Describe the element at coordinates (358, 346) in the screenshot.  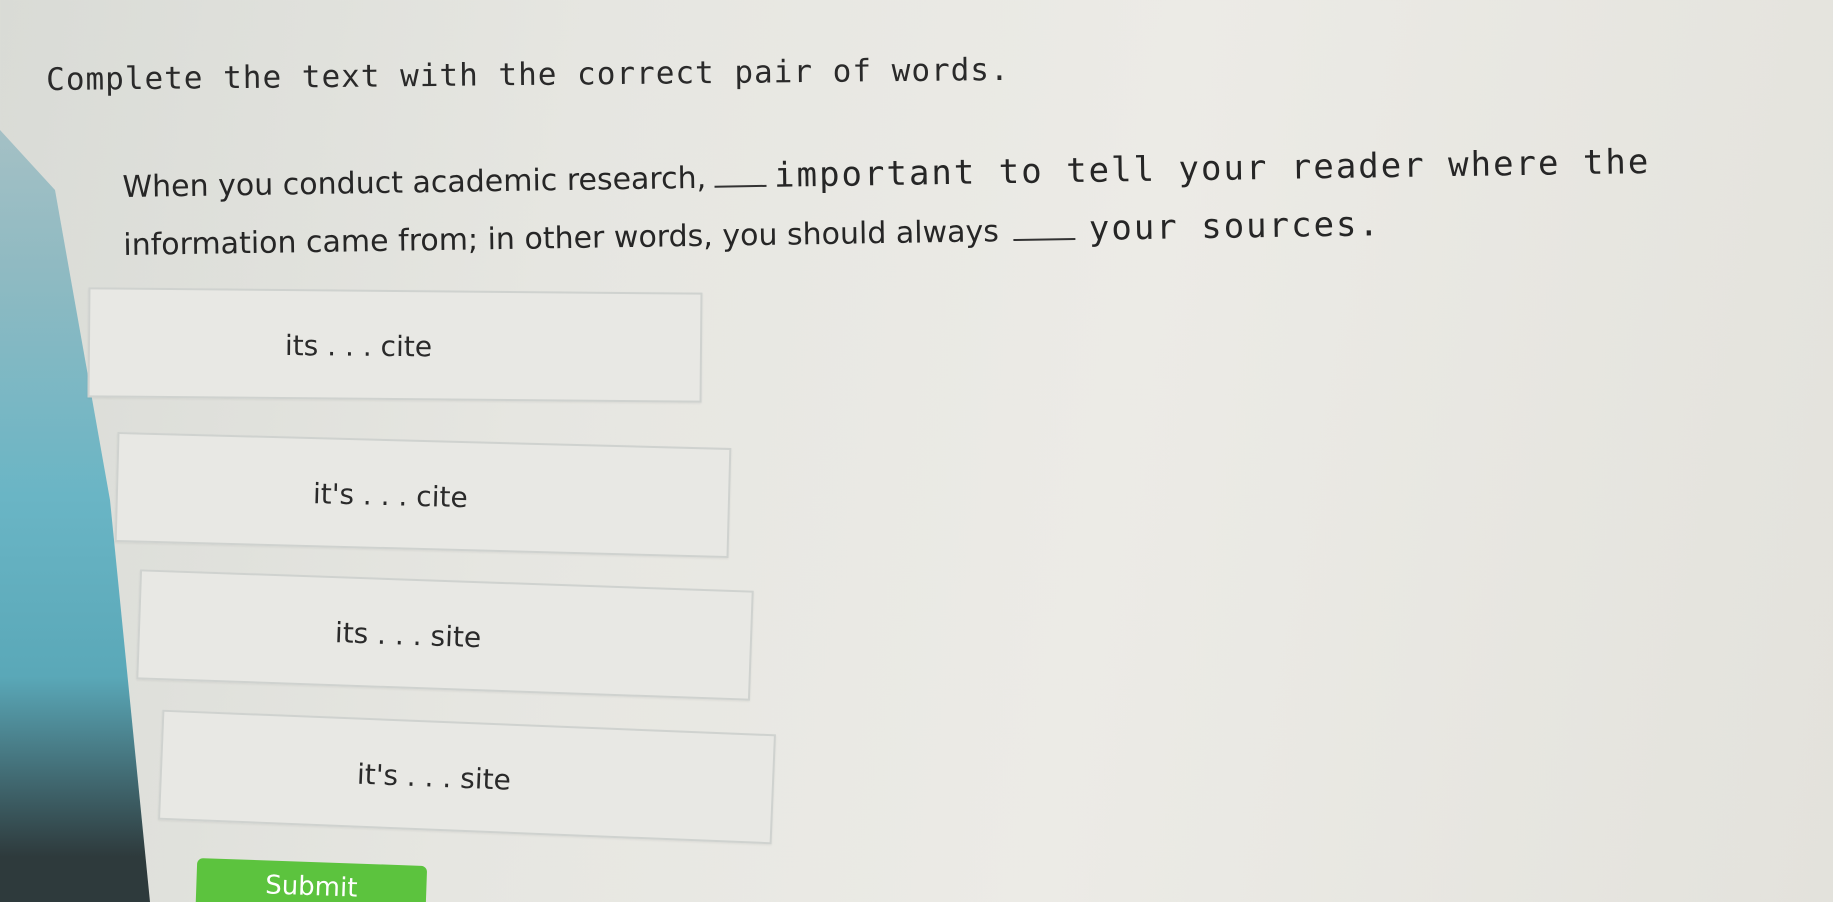
I see `answer-option-label: its . . . cite` at that location.